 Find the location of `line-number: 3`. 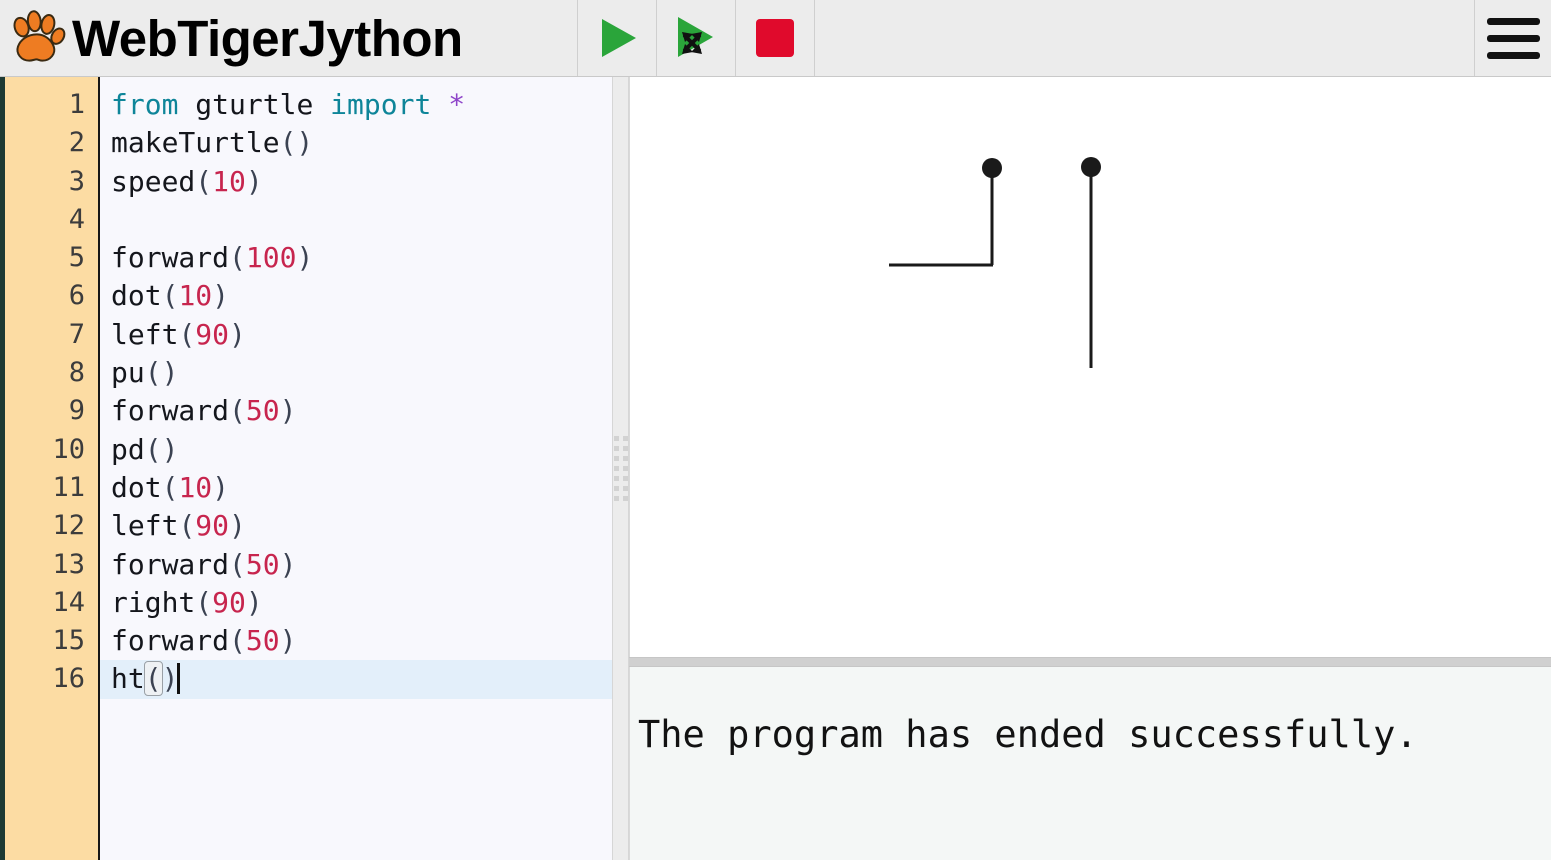

line-number: 3 is located at coordinates (76, 181).